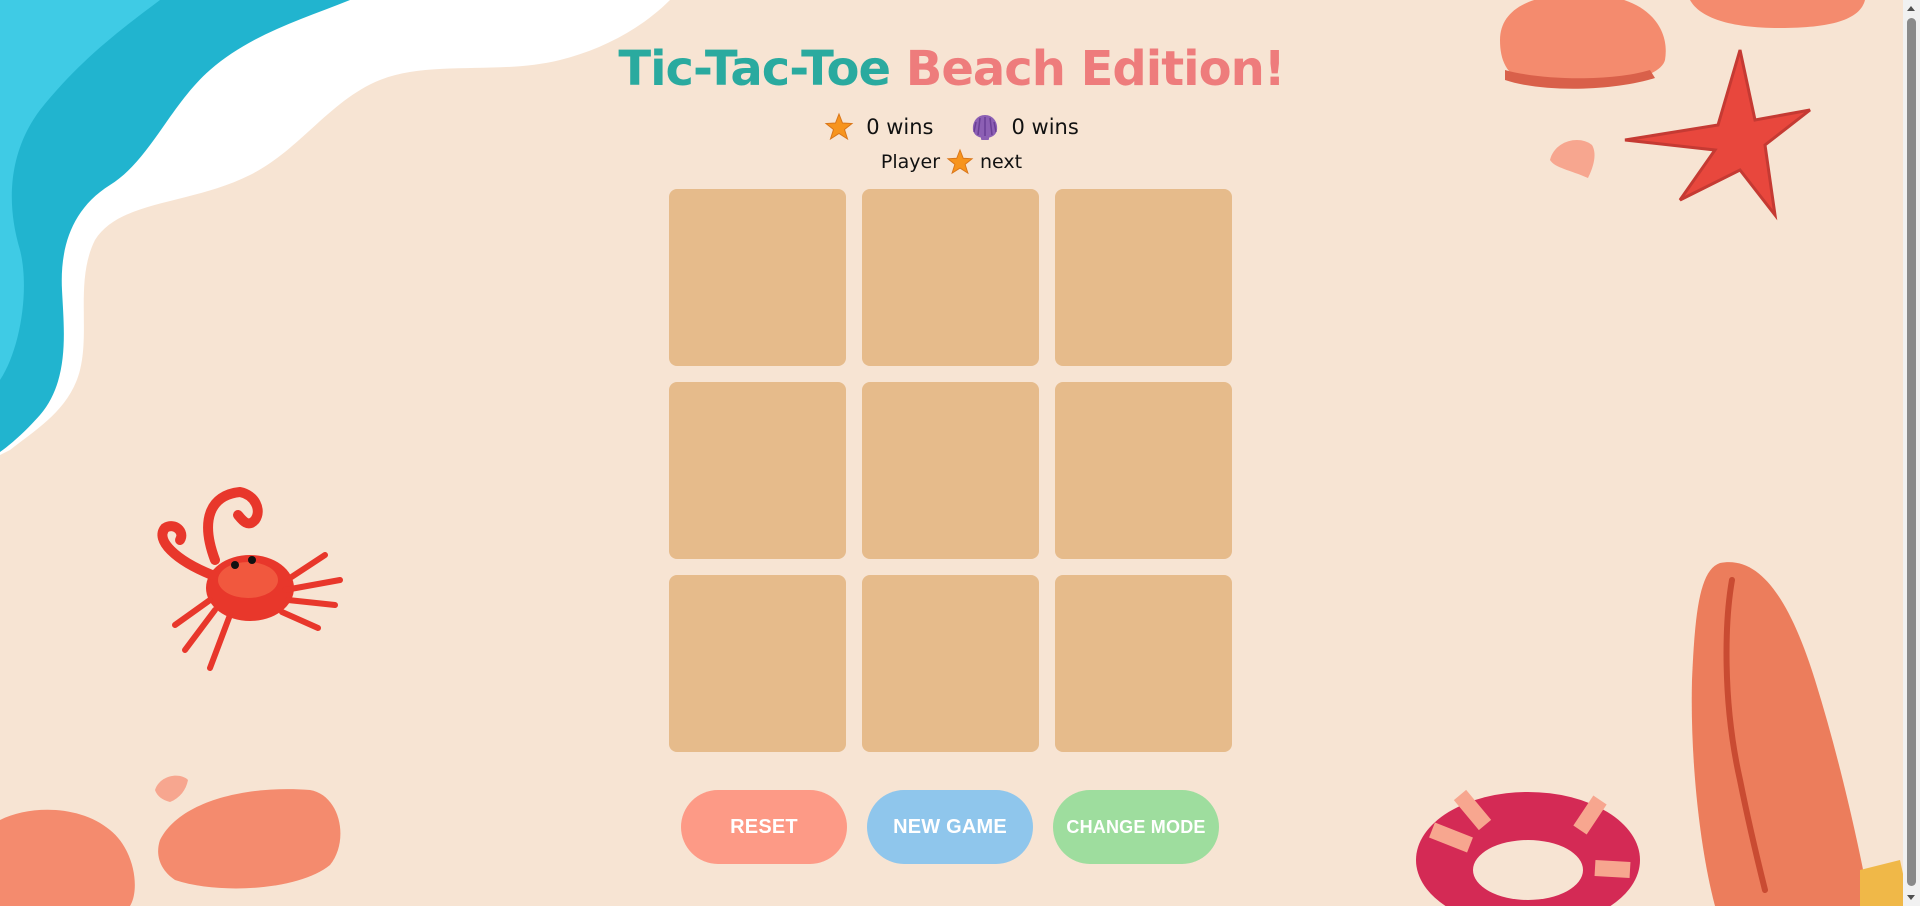 The height and width of the screenshot is (906, 1920). I want to click on turn-indicator: Player next, so click(951, 162).